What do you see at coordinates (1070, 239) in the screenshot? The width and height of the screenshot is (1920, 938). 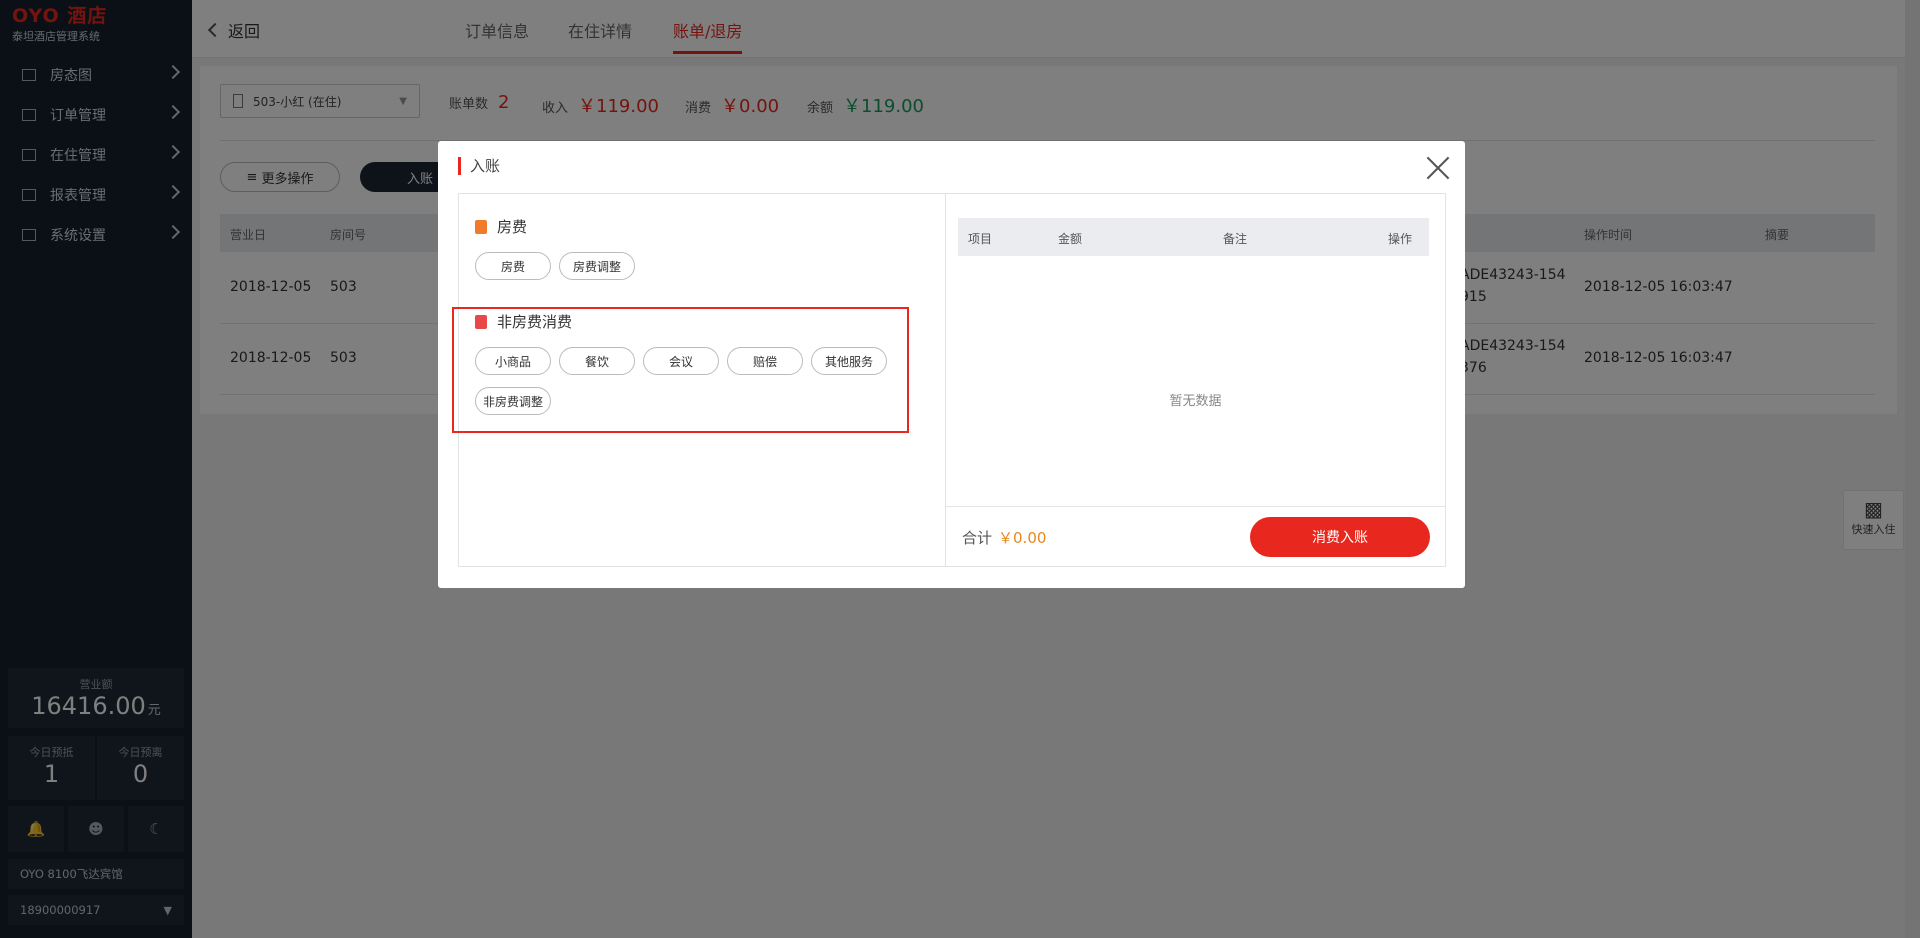 I see `col-amount: 金额` at bounding box center [1070, 239].